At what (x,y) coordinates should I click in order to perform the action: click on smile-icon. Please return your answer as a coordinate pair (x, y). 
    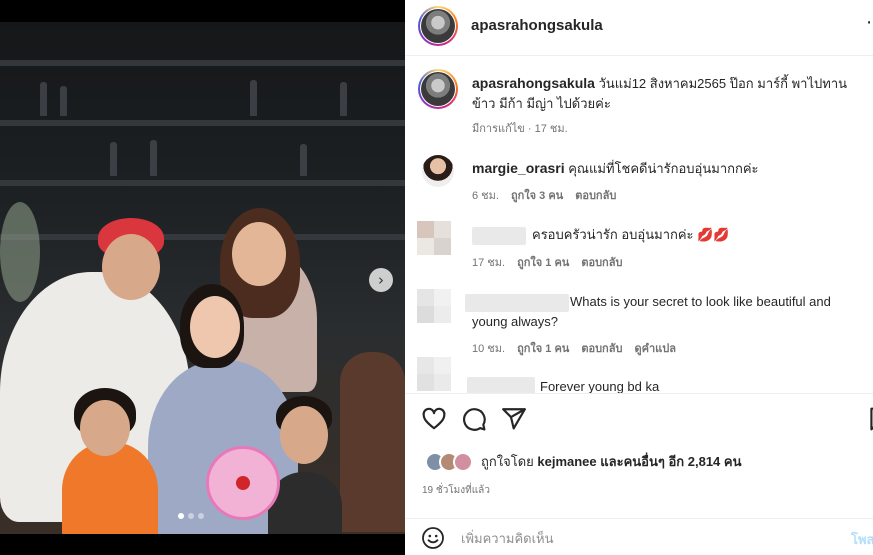
    Looking at the image, I should click on (433, 538).